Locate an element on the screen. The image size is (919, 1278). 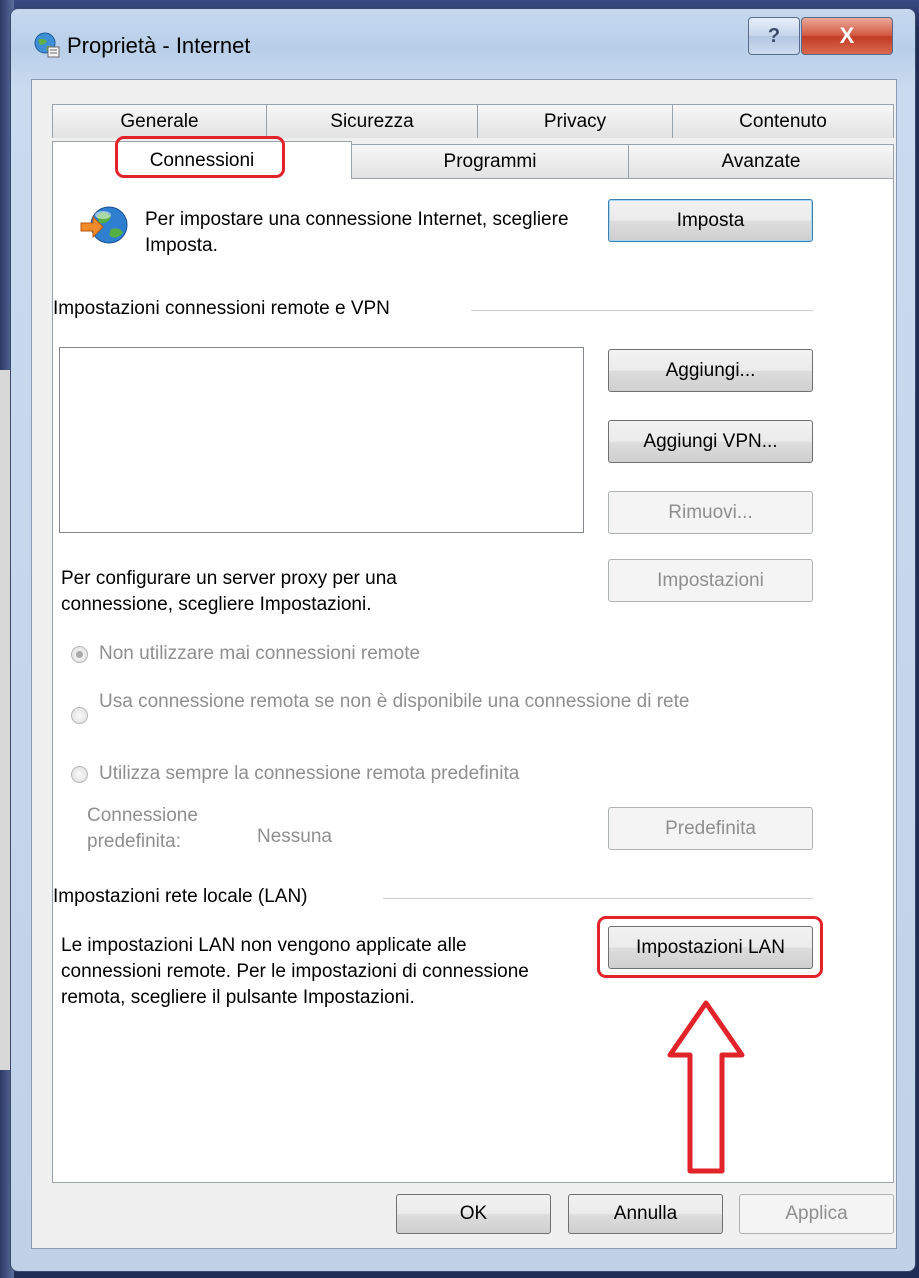
lan-group-label: Impostazioni rete locale (LAN) is located at coordinates (180, 896).